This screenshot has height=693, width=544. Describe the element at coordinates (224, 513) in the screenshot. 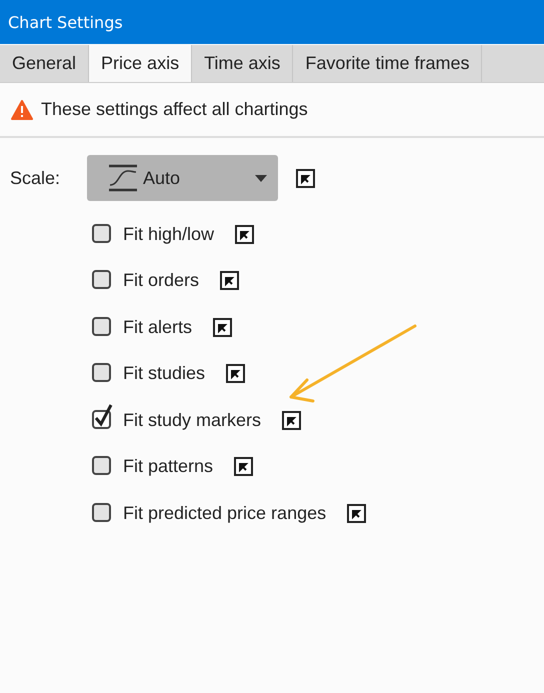

I see `option-label: Fit predicted price ranges` at that location.